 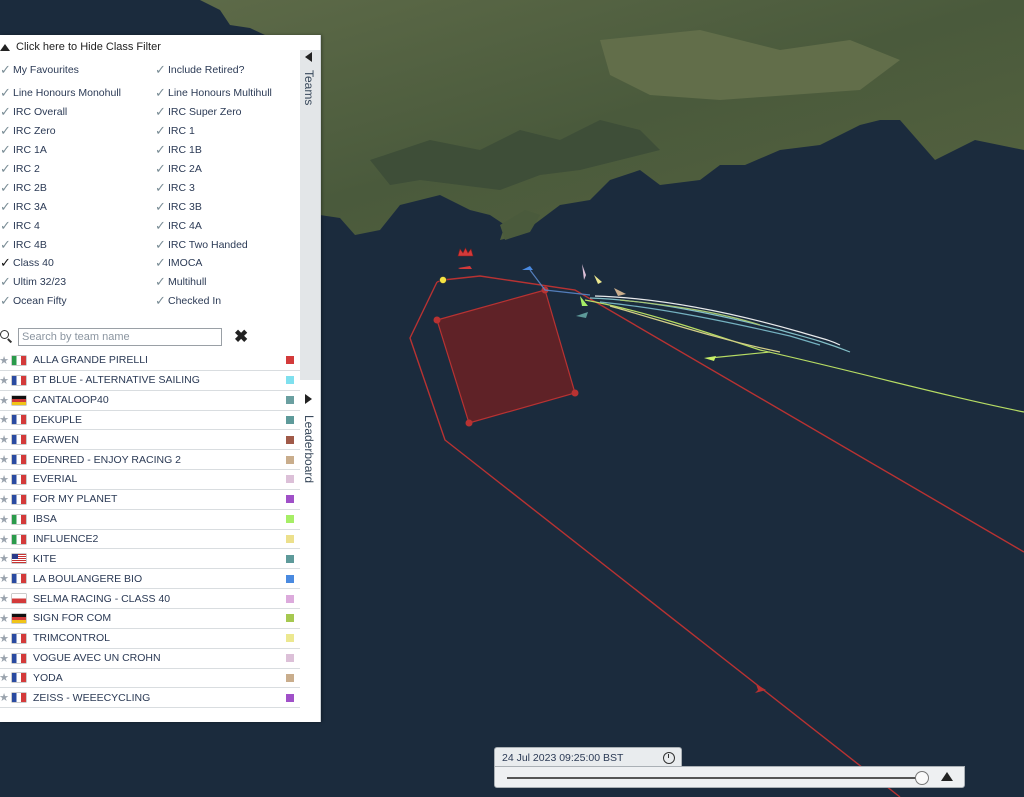 What do you see at coordinates (77, 297) in the screenshot?
I see `class-filter-item: ✓ Ocean Fifty` at bounding box center [77, 297].